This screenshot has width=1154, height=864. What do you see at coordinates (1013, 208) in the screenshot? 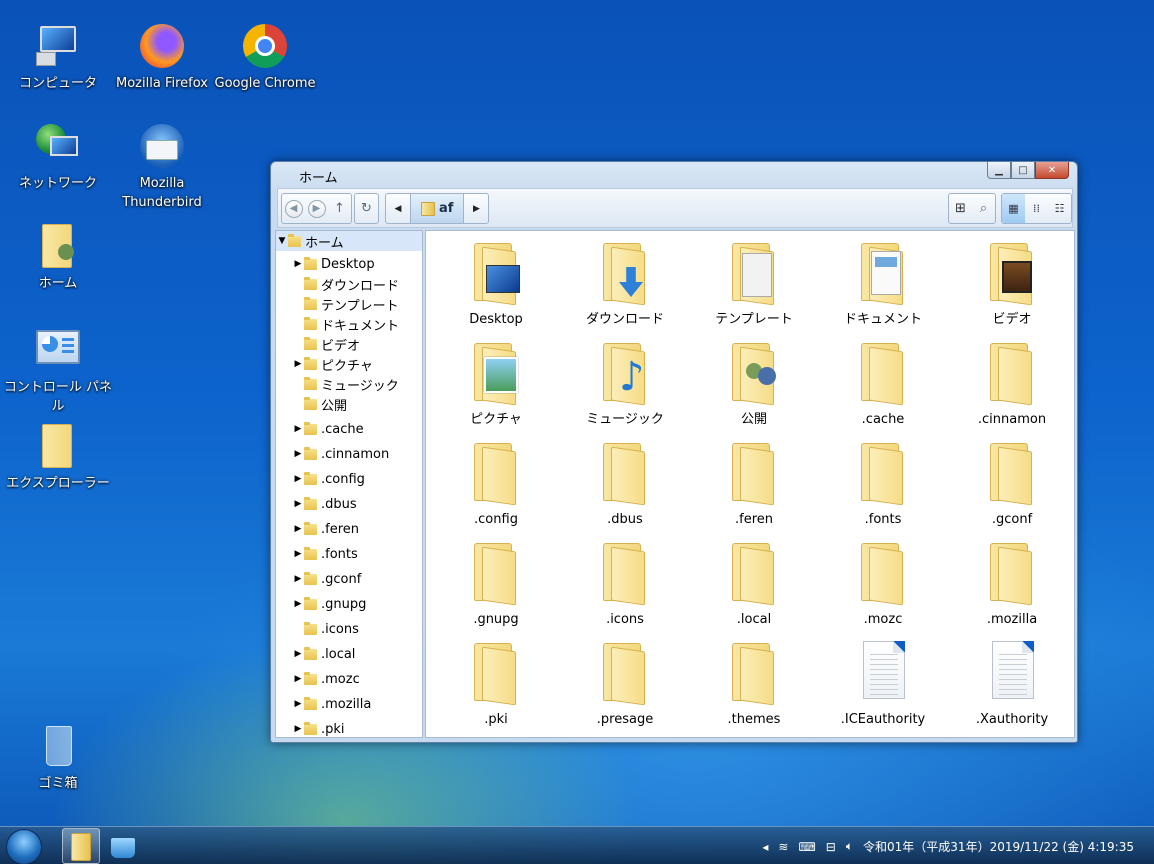
I see `icon-view-button: ▦` at bounding box center [1013, 208].